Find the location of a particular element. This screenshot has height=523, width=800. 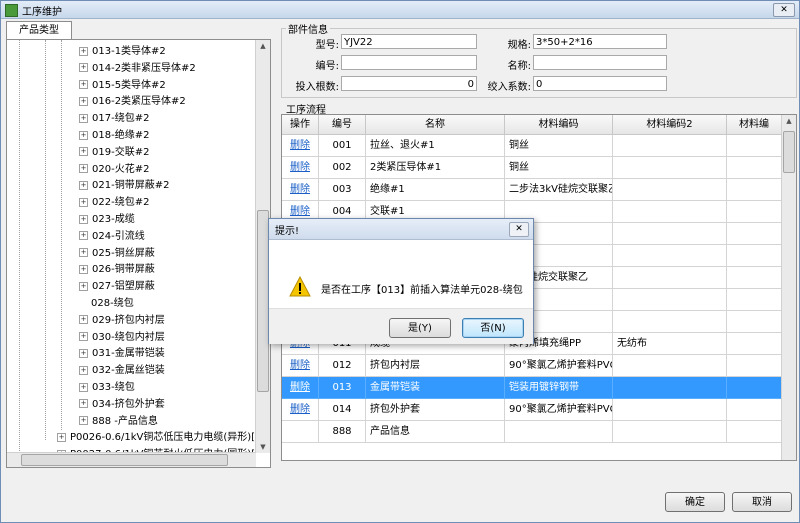

tree-node: +022-绕包#2 is located at coordinates (114, 202).